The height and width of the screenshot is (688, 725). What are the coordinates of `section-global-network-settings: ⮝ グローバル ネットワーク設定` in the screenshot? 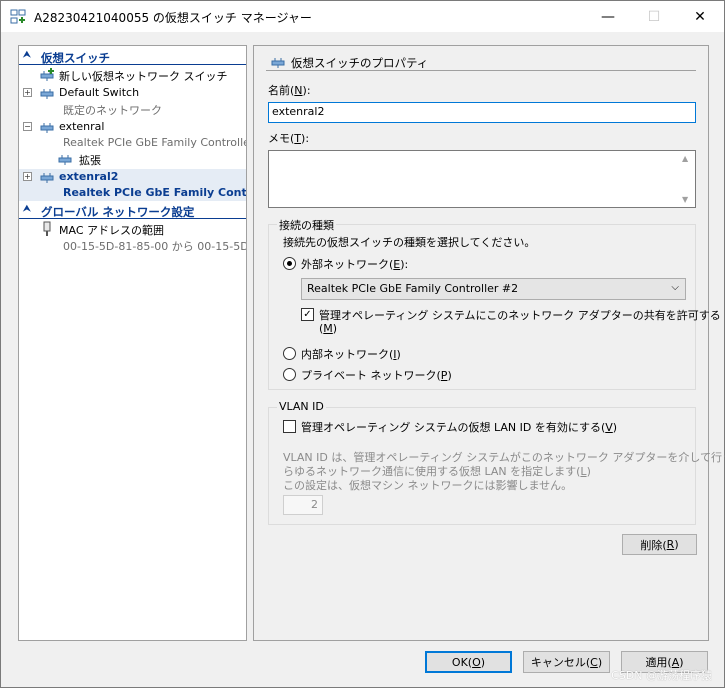 It's located at (132, 211).